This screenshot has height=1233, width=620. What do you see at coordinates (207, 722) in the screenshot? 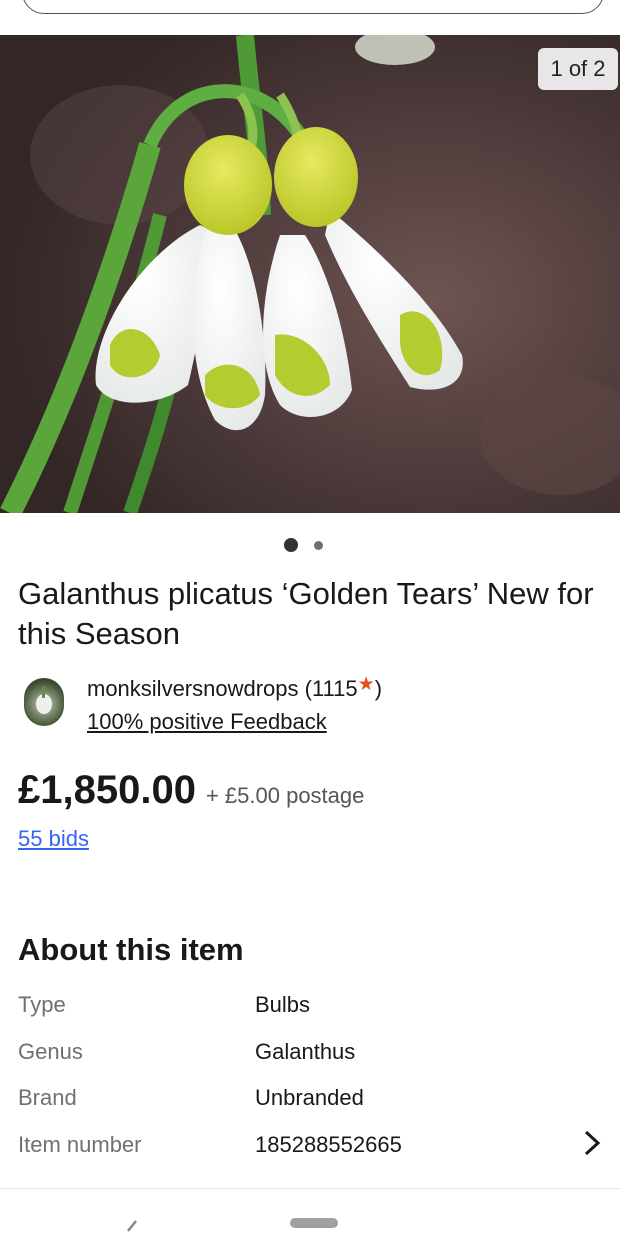
I see `seller-feedback-link: 100% positive Feedback` at bounding box center [207, 722].